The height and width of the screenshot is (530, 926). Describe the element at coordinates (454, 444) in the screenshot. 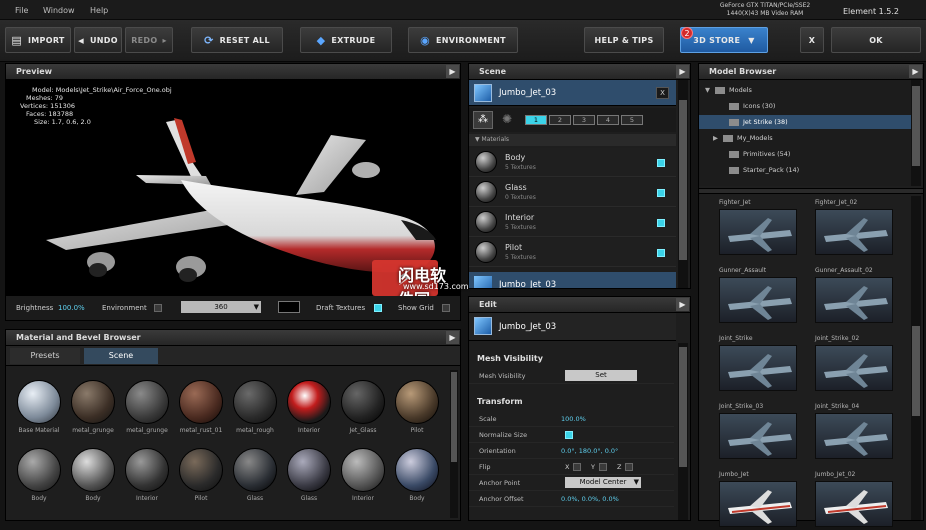

I see `material-scrollbar` at that location.